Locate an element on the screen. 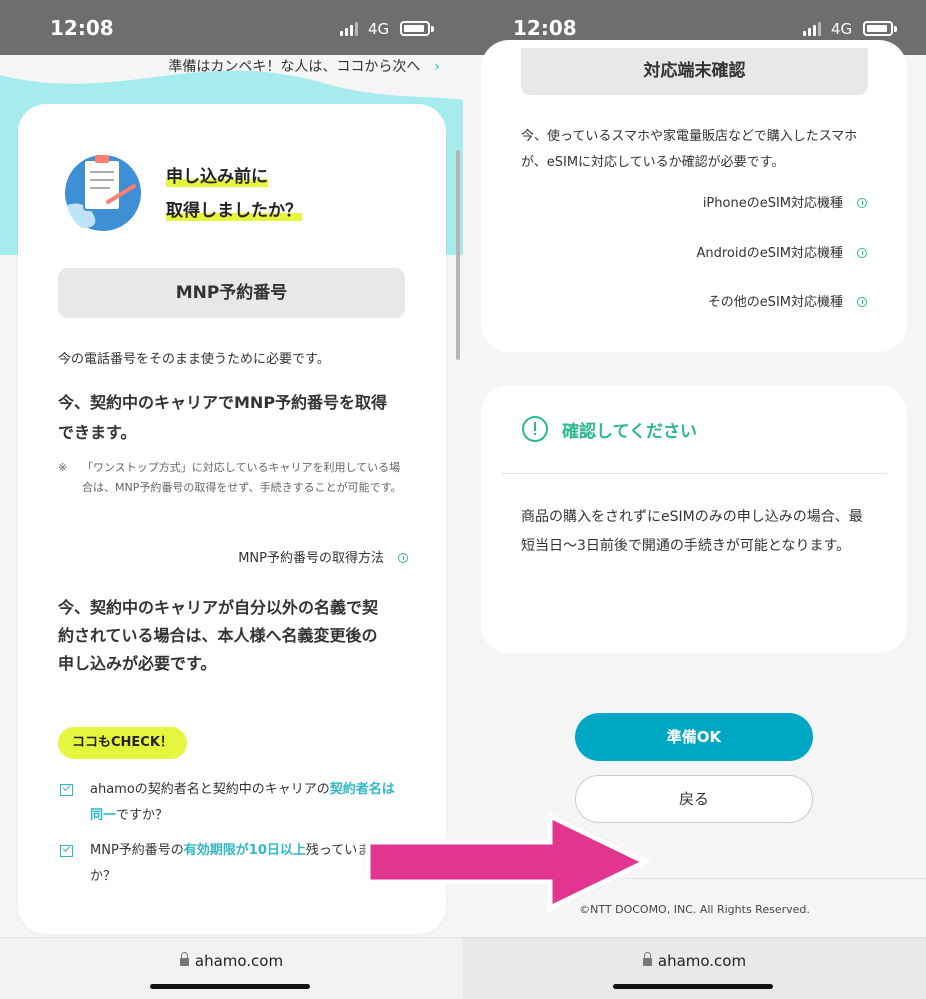  check-badge: ココもCHECK！ is located at coordinates (122, 743).